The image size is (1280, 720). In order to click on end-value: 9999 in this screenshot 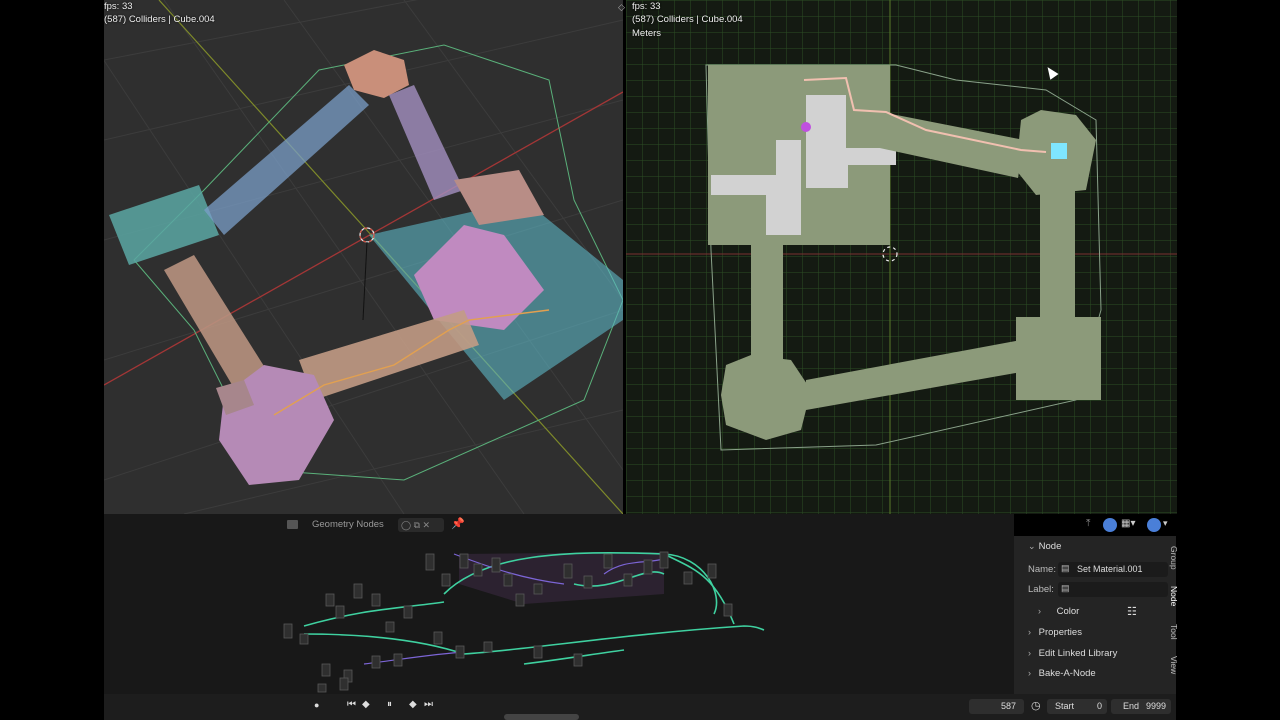, I will do `click(1155, 706)`.